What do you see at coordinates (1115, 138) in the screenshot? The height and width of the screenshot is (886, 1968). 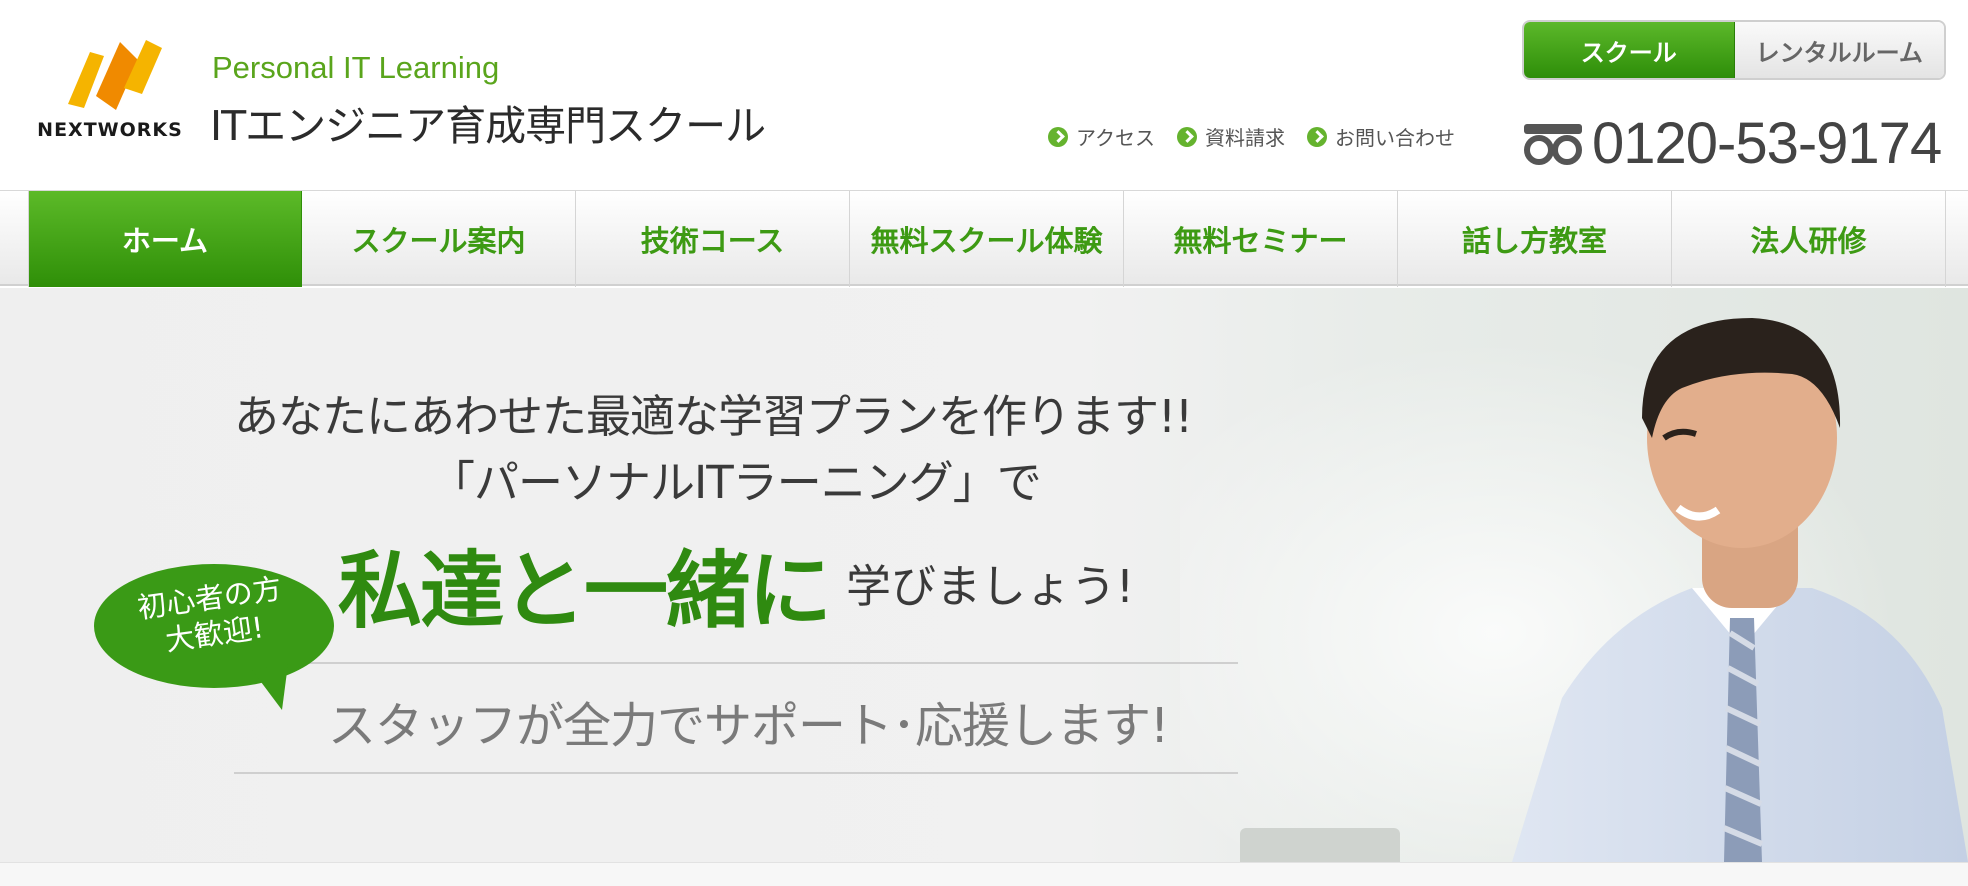 I see `access-link-label: アクセス` at bounding box center [1115, 138].